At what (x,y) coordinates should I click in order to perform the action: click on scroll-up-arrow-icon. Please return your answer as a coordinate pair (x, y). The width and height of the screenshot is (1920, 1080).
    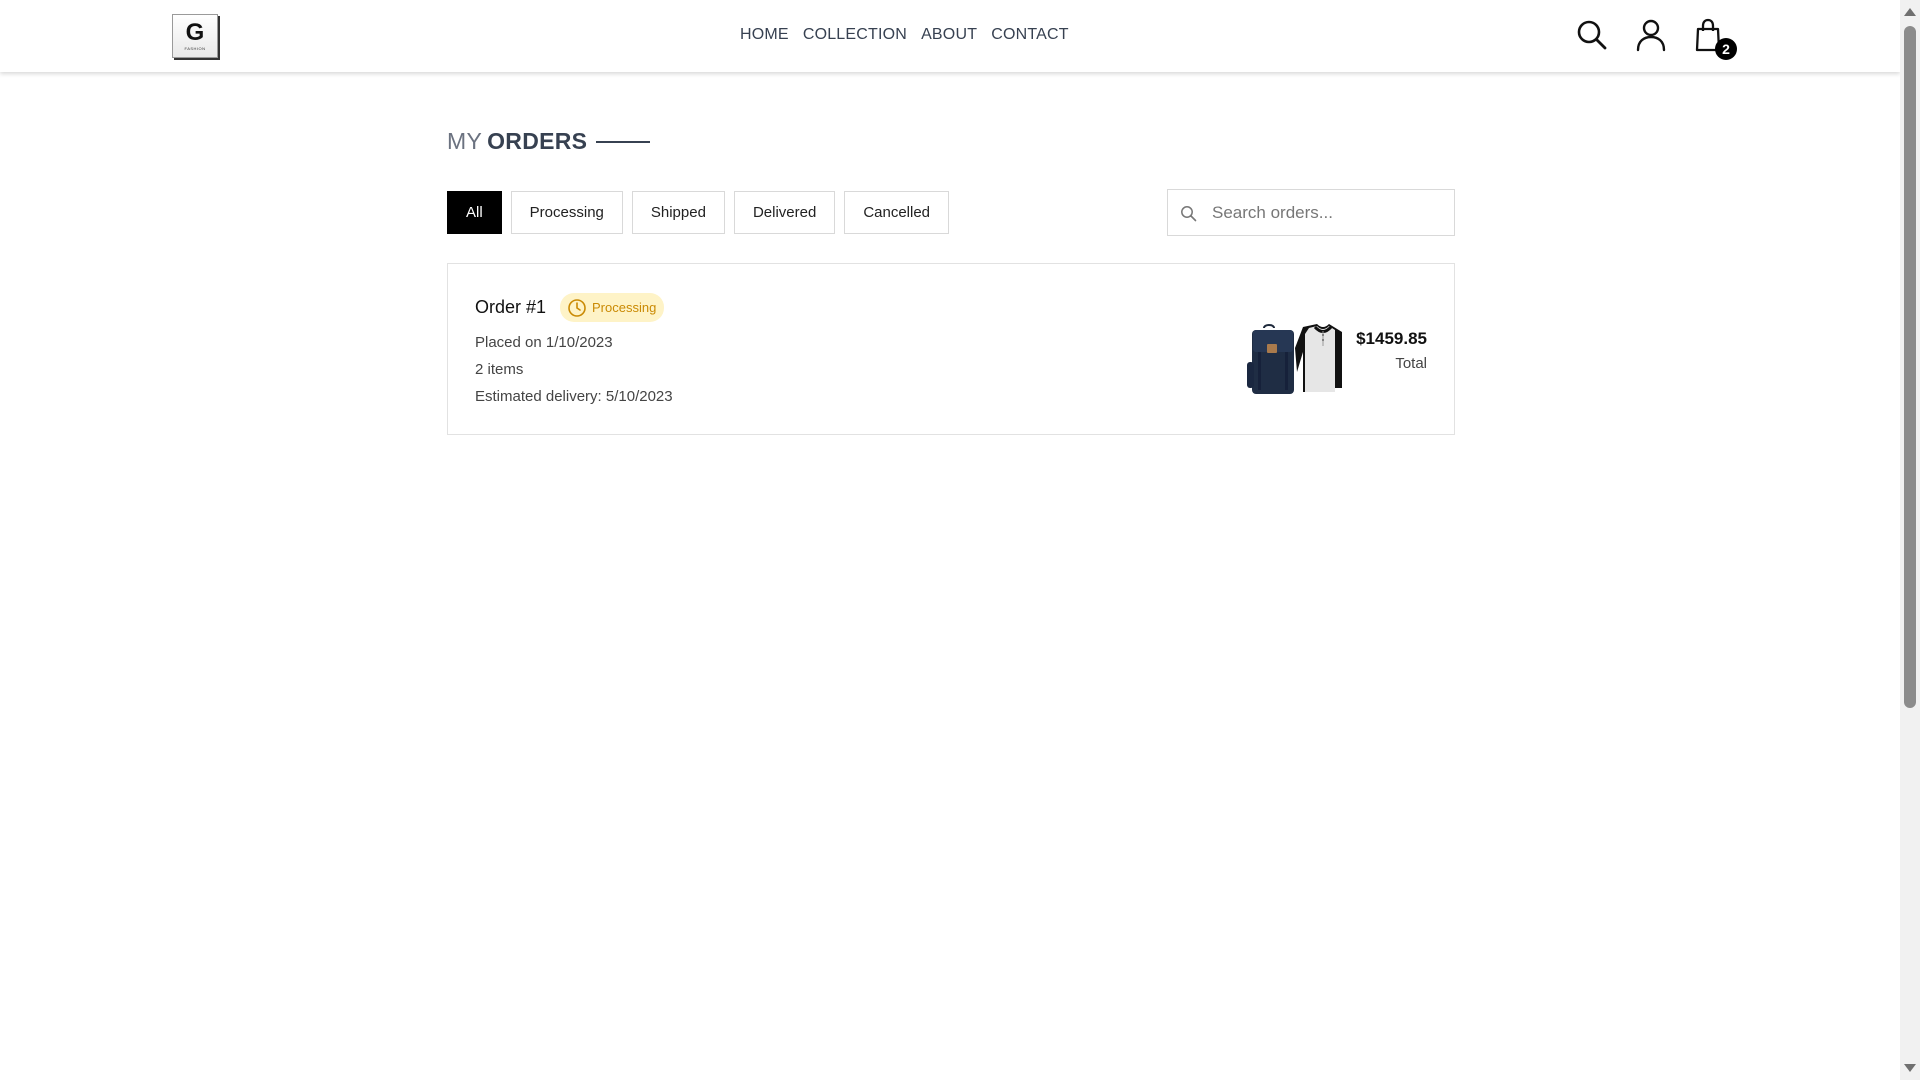
    Looking at the image, I should click on (1910, 12).